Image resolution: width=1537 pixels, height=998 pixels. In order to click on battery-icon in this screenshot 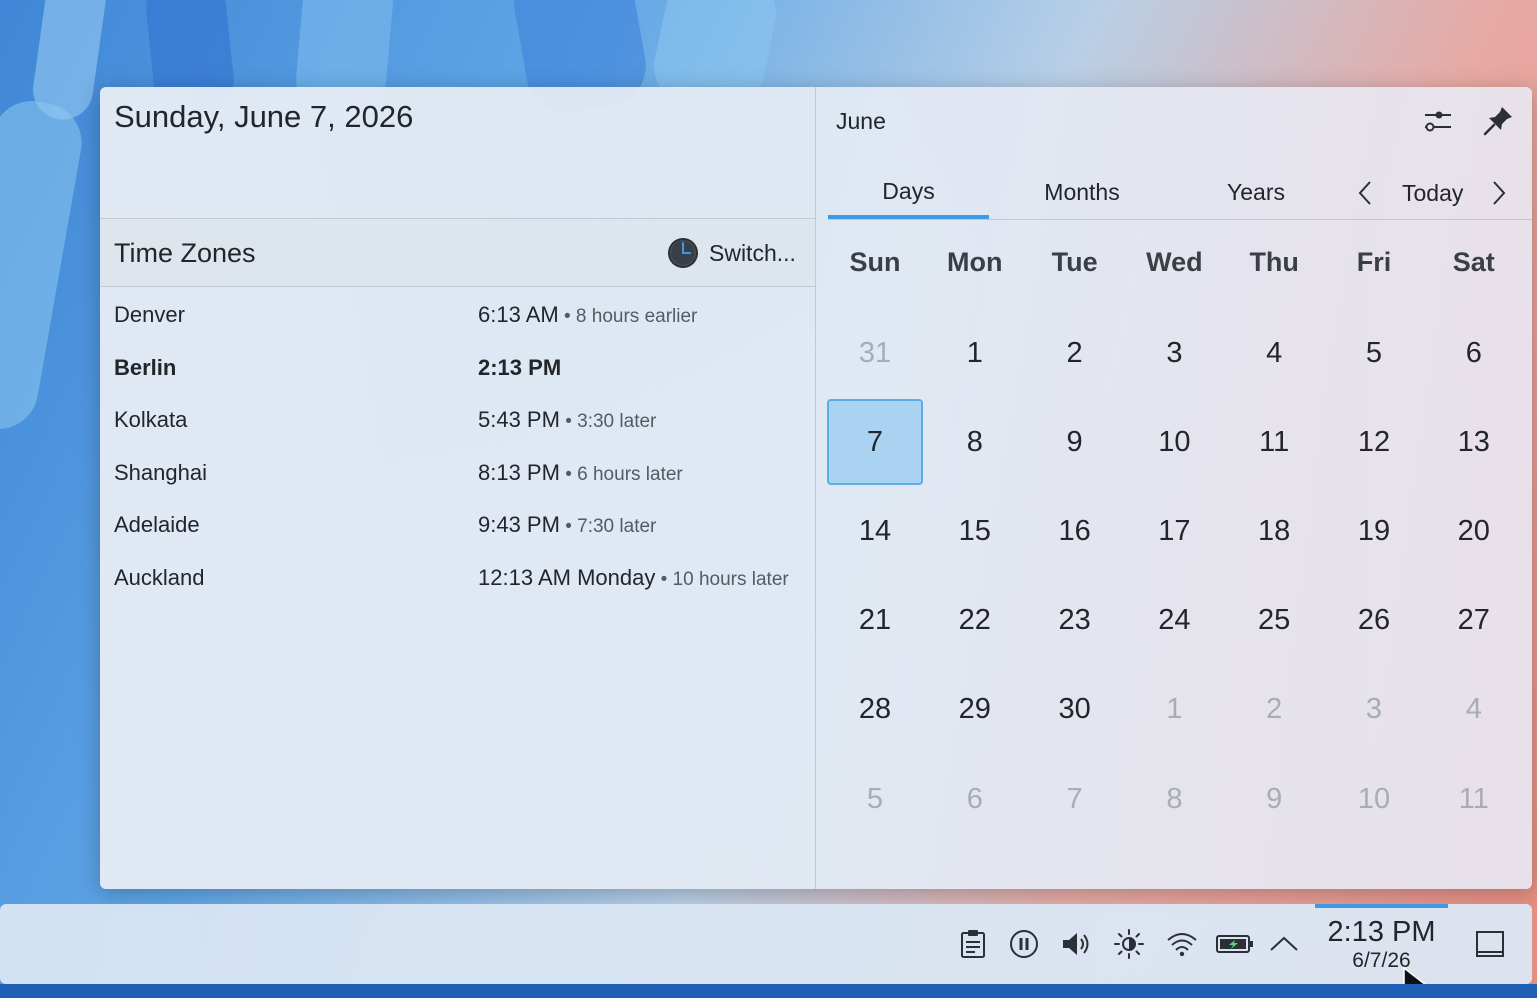, I will do `click(1235, 944)`.